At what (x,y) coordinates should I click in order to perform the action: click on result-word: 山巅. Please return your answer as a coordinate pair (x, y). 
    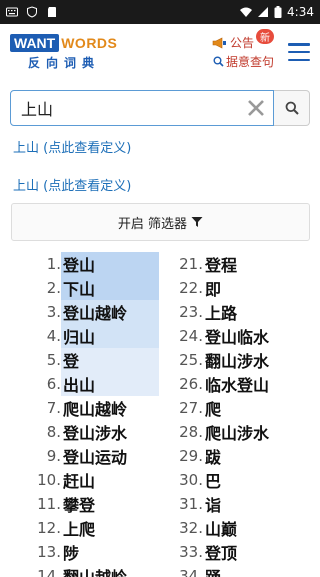
    Looking at the image, I should click on (221, 529).